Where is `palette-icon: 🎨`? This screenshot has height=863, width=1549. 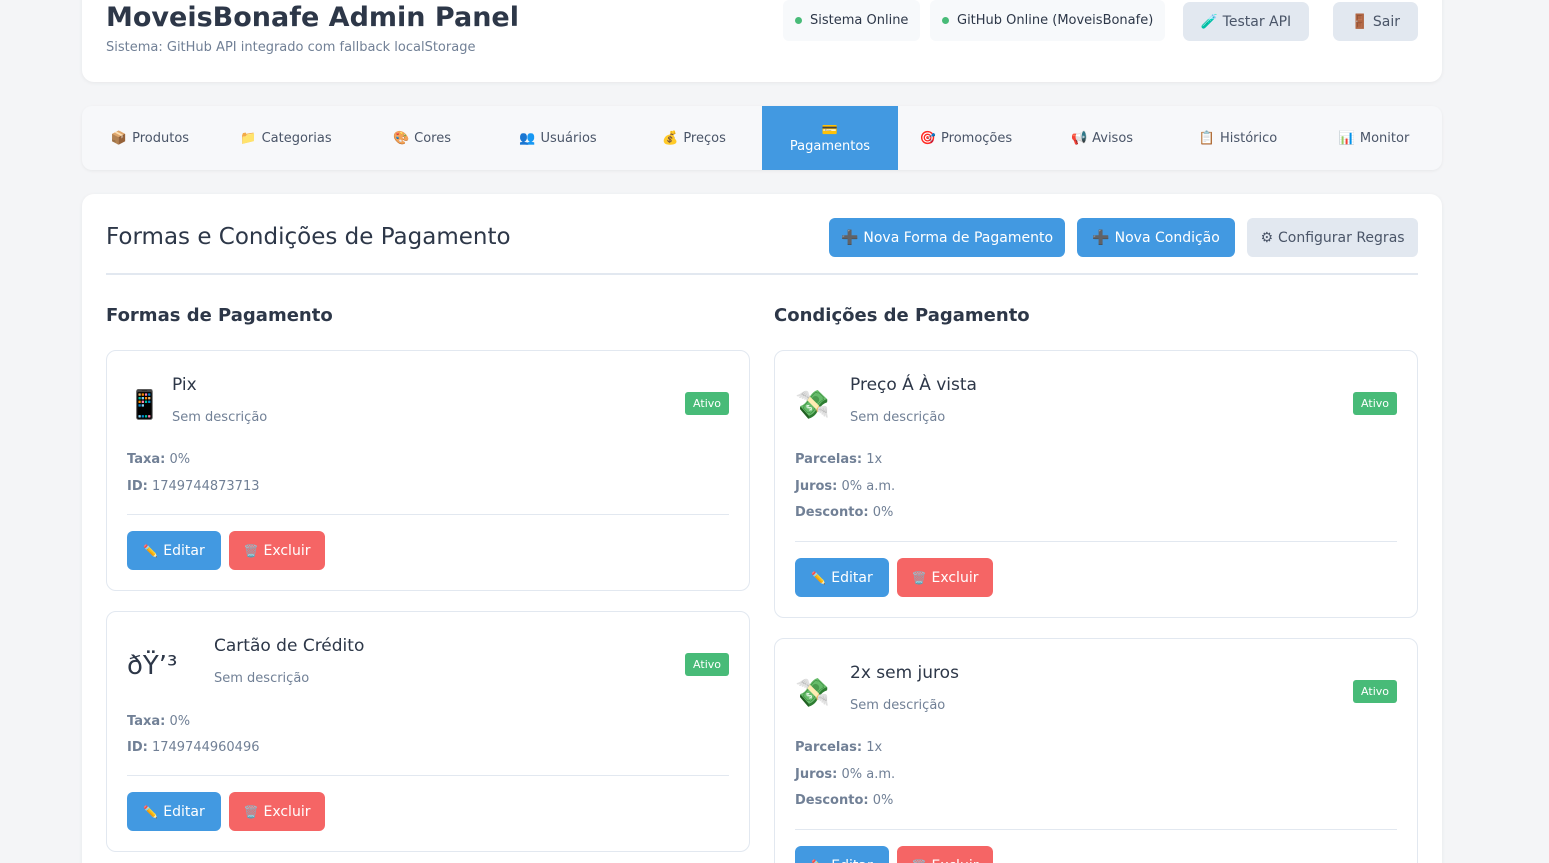
palette-icon: 🎨 is located at coordinates (401, 138).